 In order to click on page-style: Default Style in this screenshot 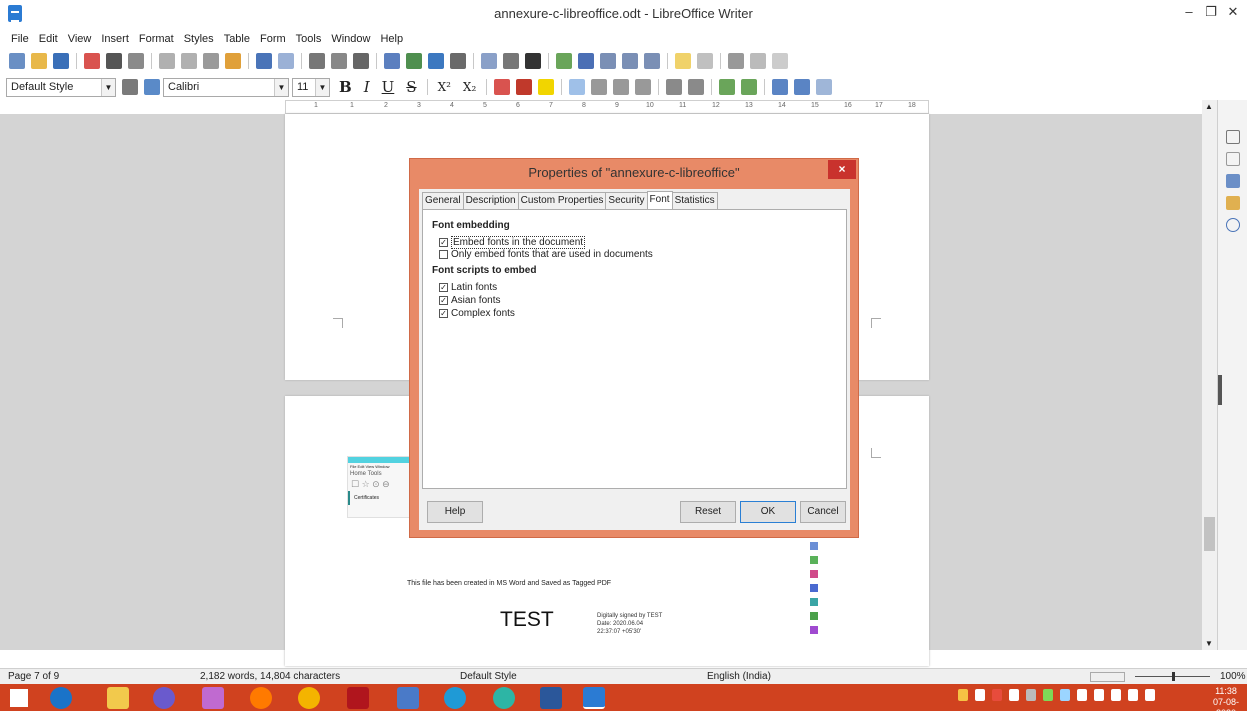, I will do `click(488, 676)`.